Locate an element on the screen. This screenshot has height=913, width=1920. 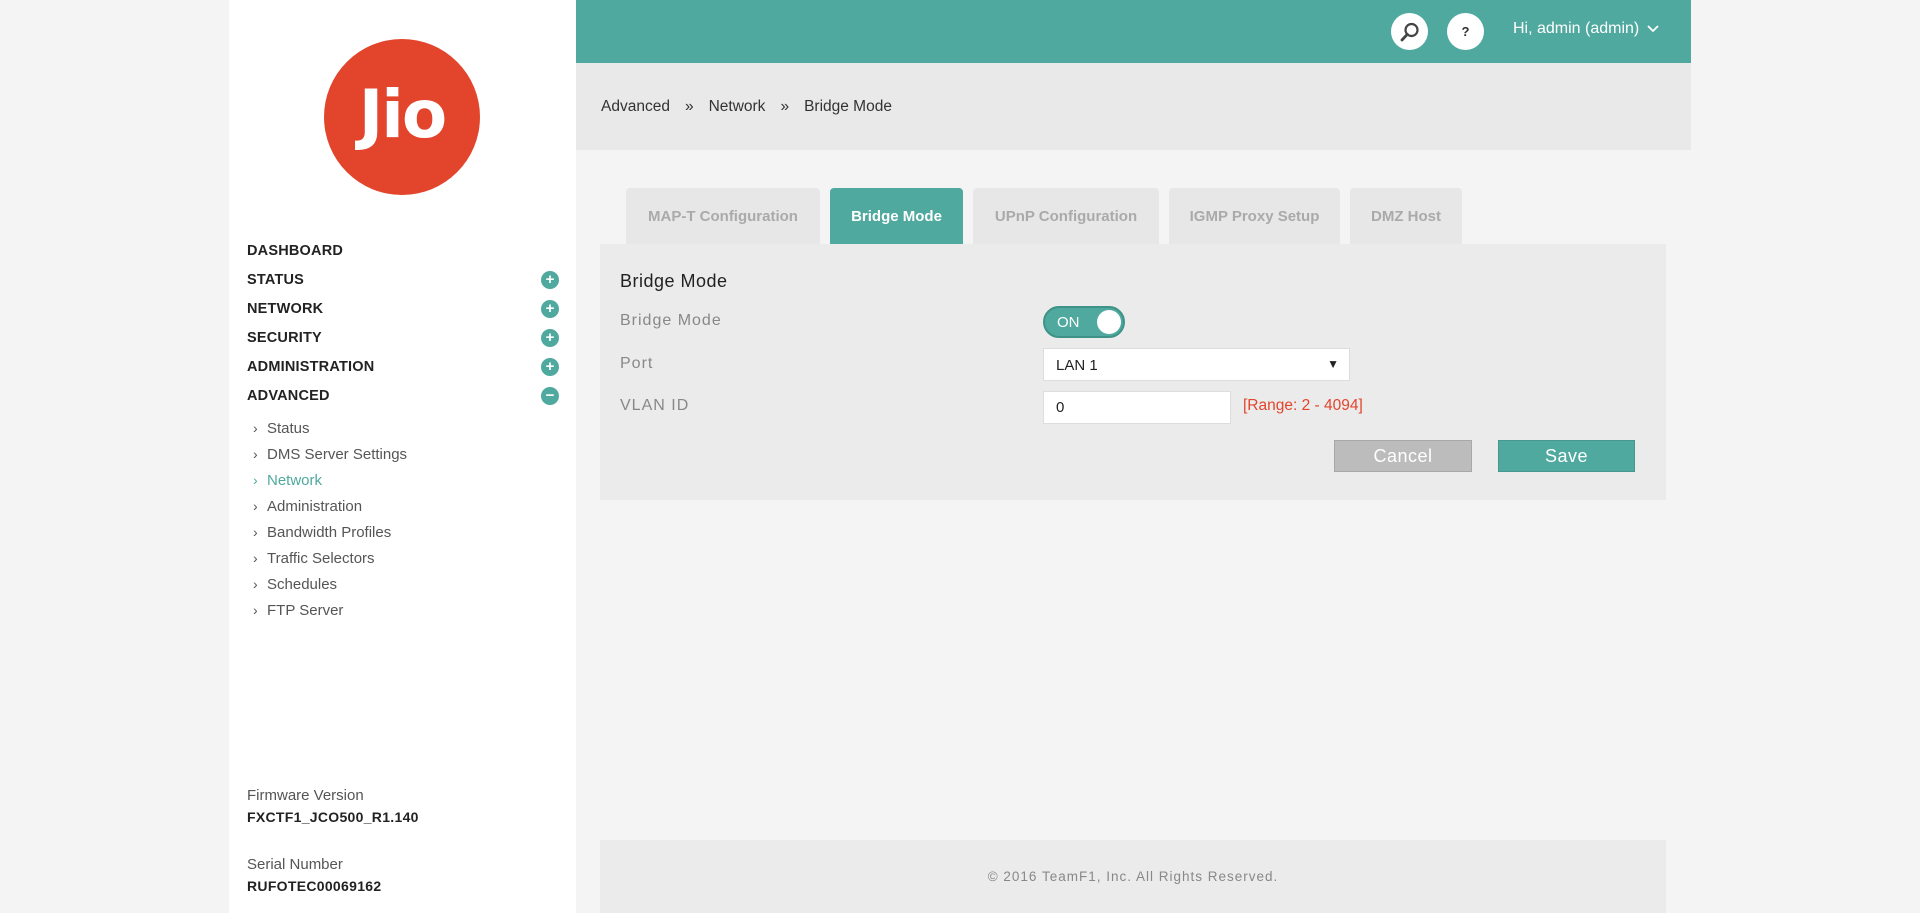
toggle-state-text: ON is located at coordinates (1068, 322).